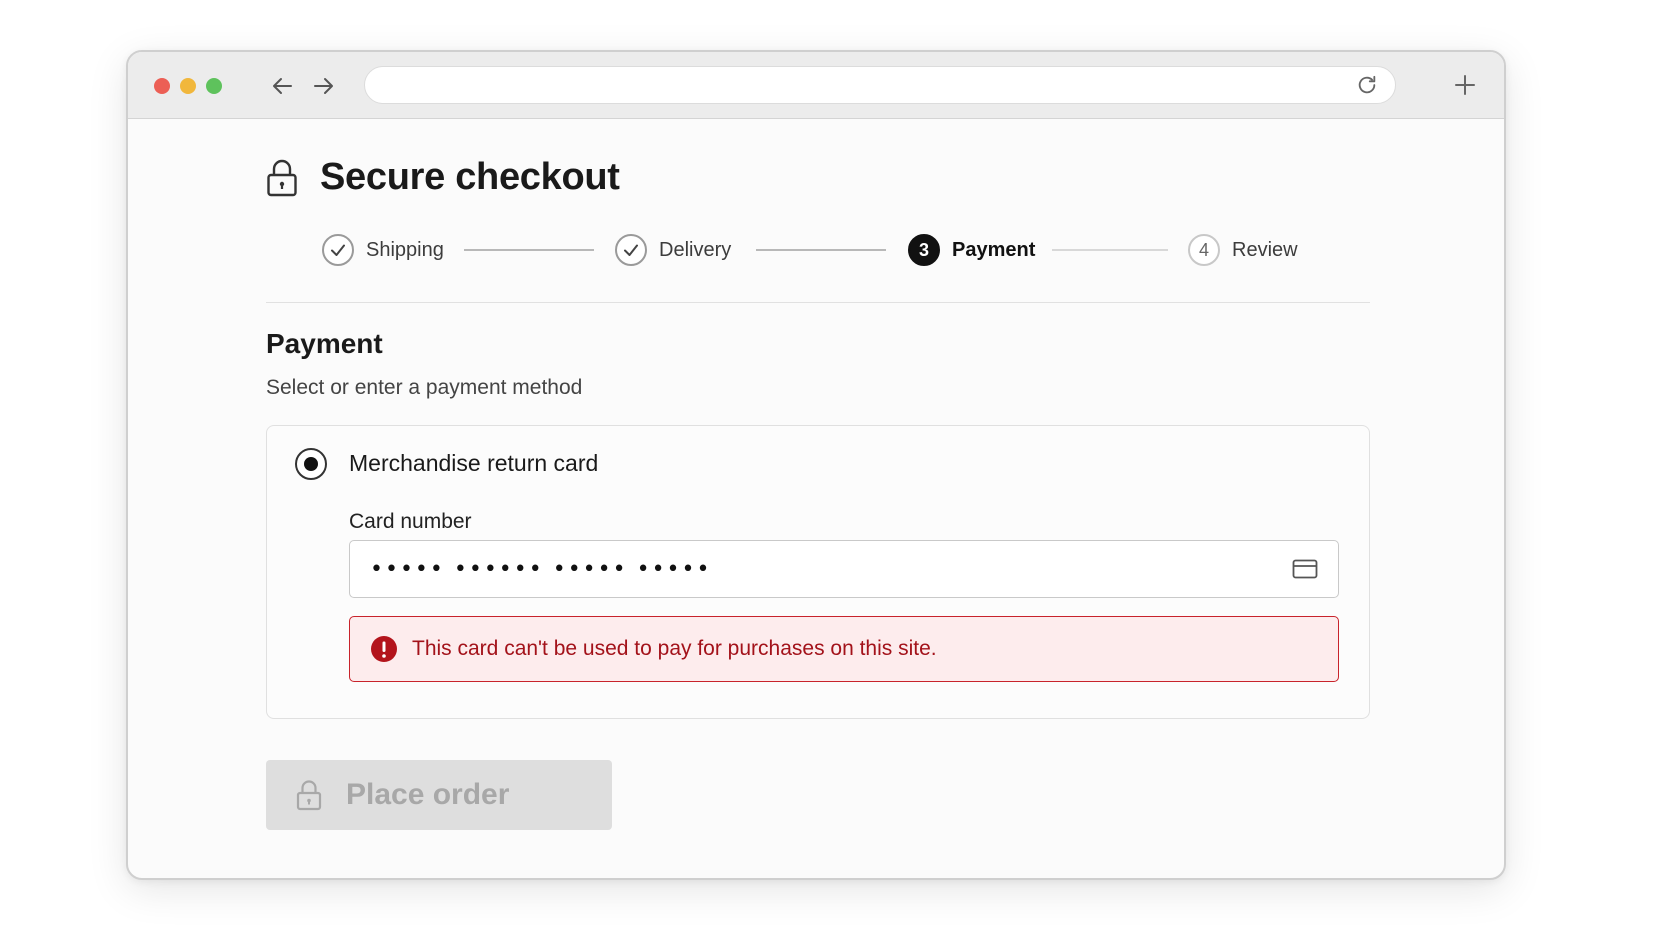  I want to click on step-payment: 3 Payment, so click(971, 250).